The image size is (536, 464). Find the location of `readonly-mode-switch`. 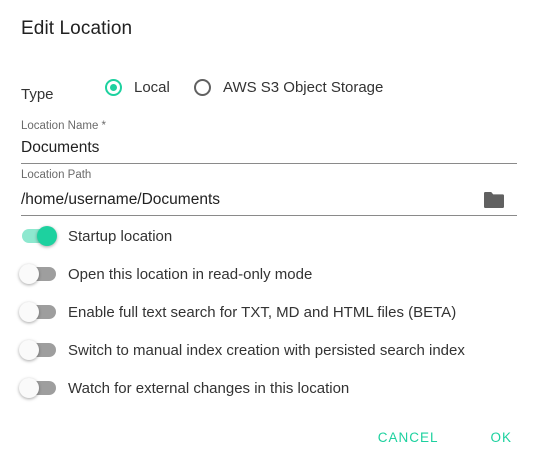

readonly-mode-switch is located at coordinates (39, 274).